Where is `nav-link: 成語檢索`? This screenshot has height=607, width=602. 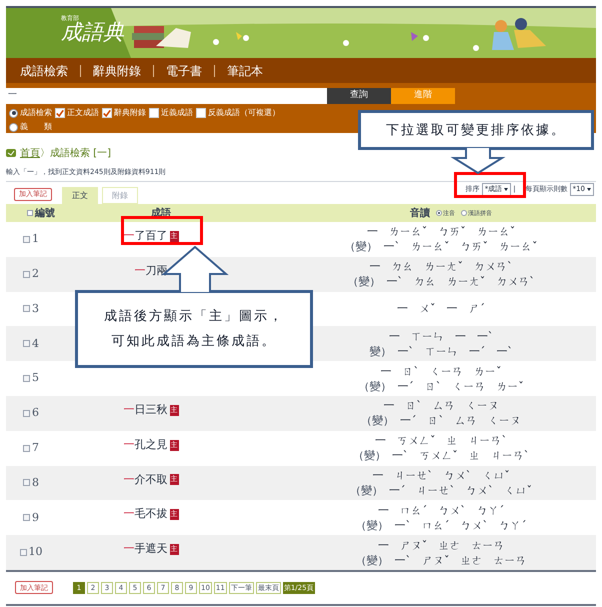 nav-link: 成語檢索 is located at coordinates (44, 71).